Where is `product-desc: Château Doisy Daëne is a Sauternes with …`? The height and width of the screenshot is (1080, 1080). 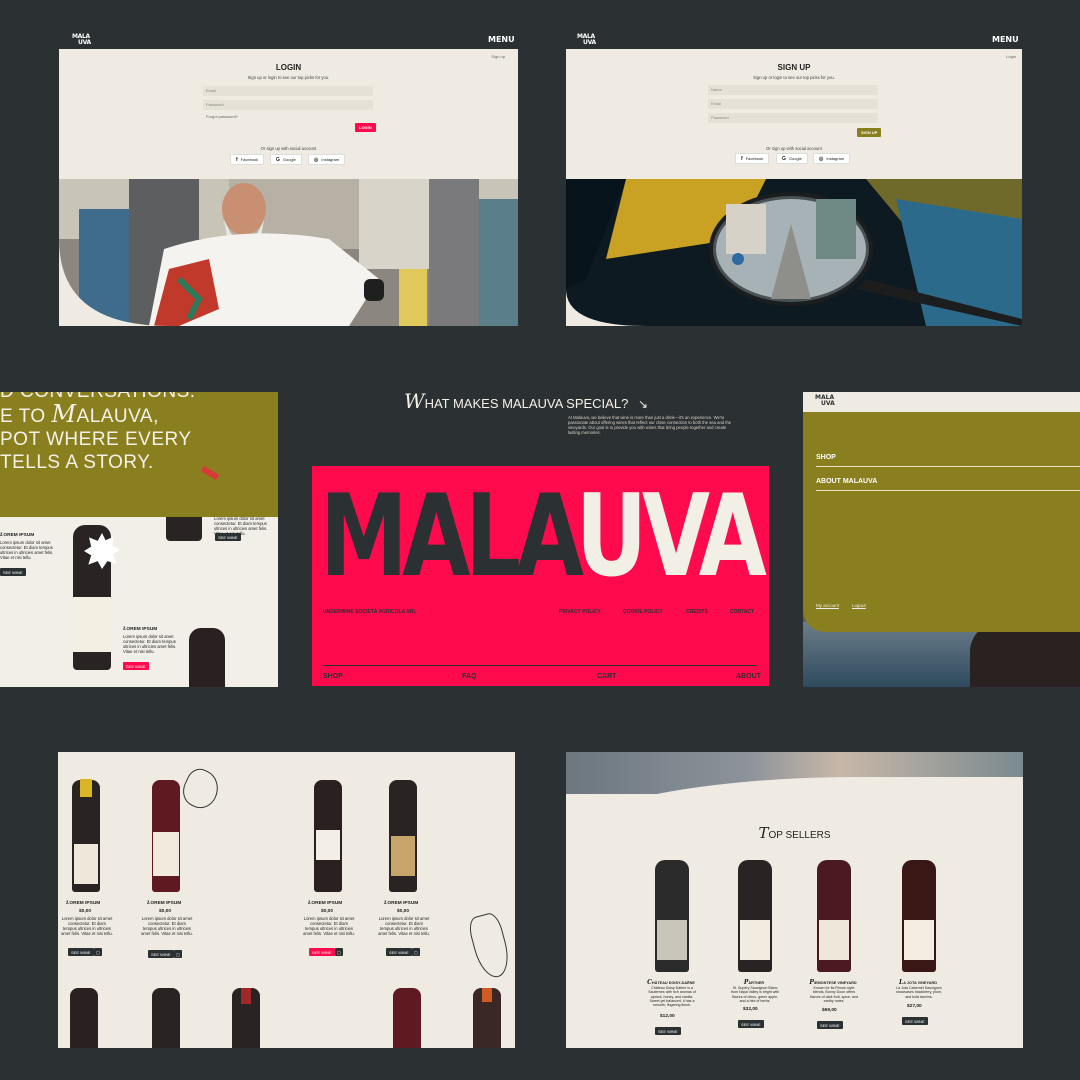
product-desc: Château Doisy Daëne is a Sauternes with … is located at coordinates (672, 997).